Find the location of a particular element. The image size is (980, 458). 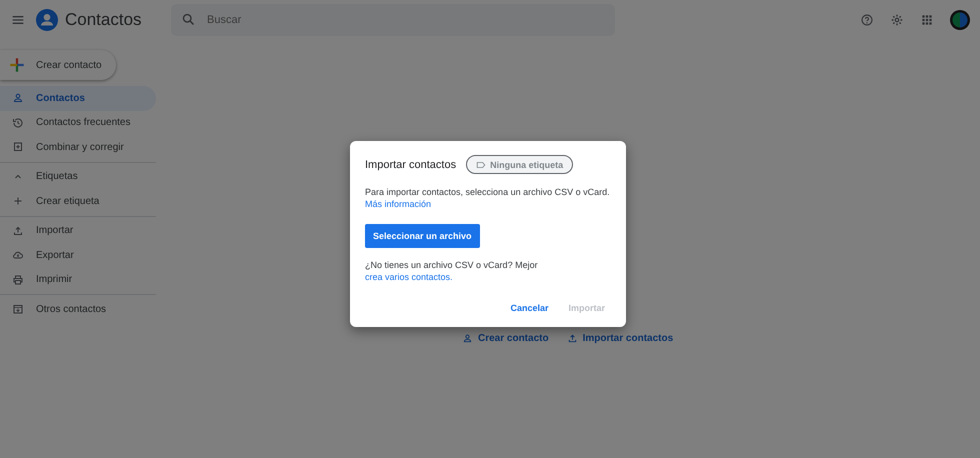

apps-grid-icon is located at coordinates (927, 20).